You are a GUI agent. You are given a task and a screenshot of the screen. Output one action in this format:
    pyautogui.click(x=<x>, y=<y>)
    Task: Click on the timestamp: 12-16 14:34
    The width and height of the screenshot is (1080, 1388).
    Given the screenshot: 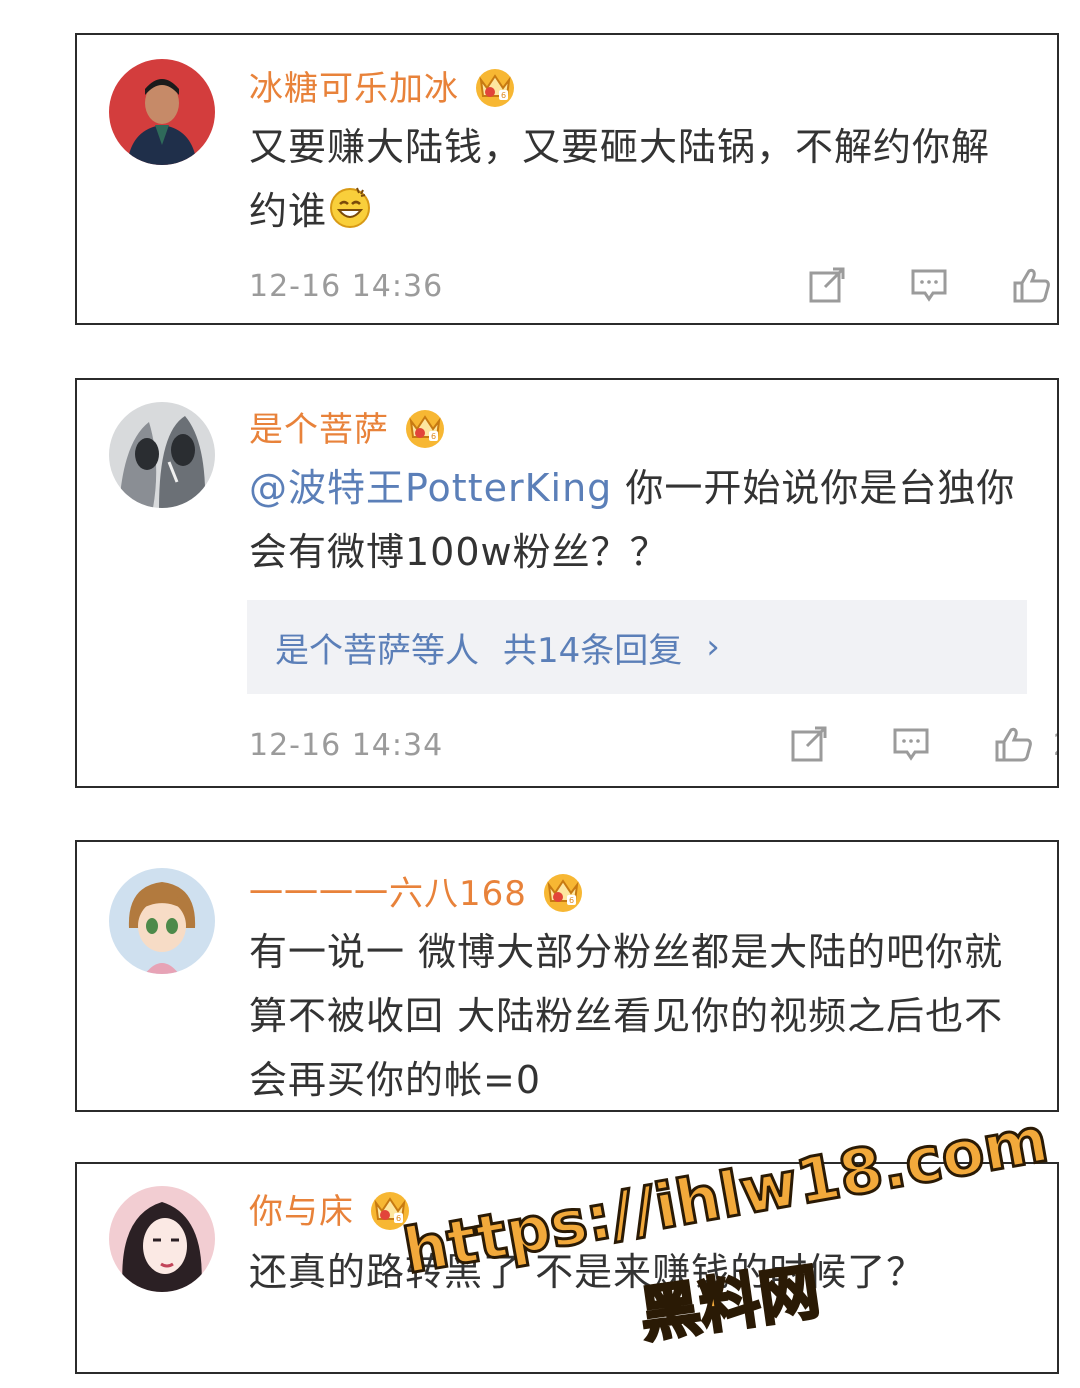 What is the action you would take?
    pyautogui.click(x=346, y=745)
    